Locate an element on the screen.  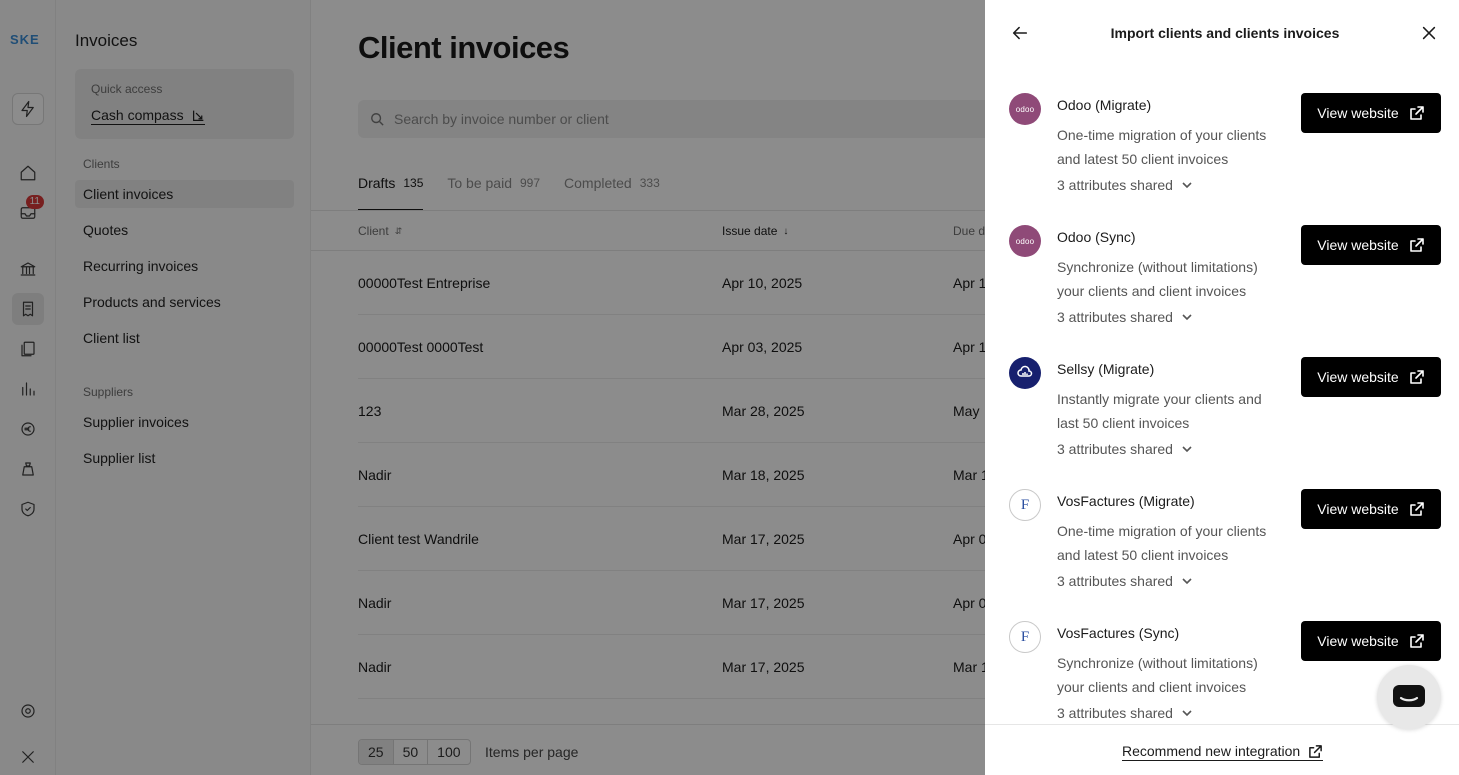
drawer-footer: Recommend new integration is located at coordinates (1222, 749).